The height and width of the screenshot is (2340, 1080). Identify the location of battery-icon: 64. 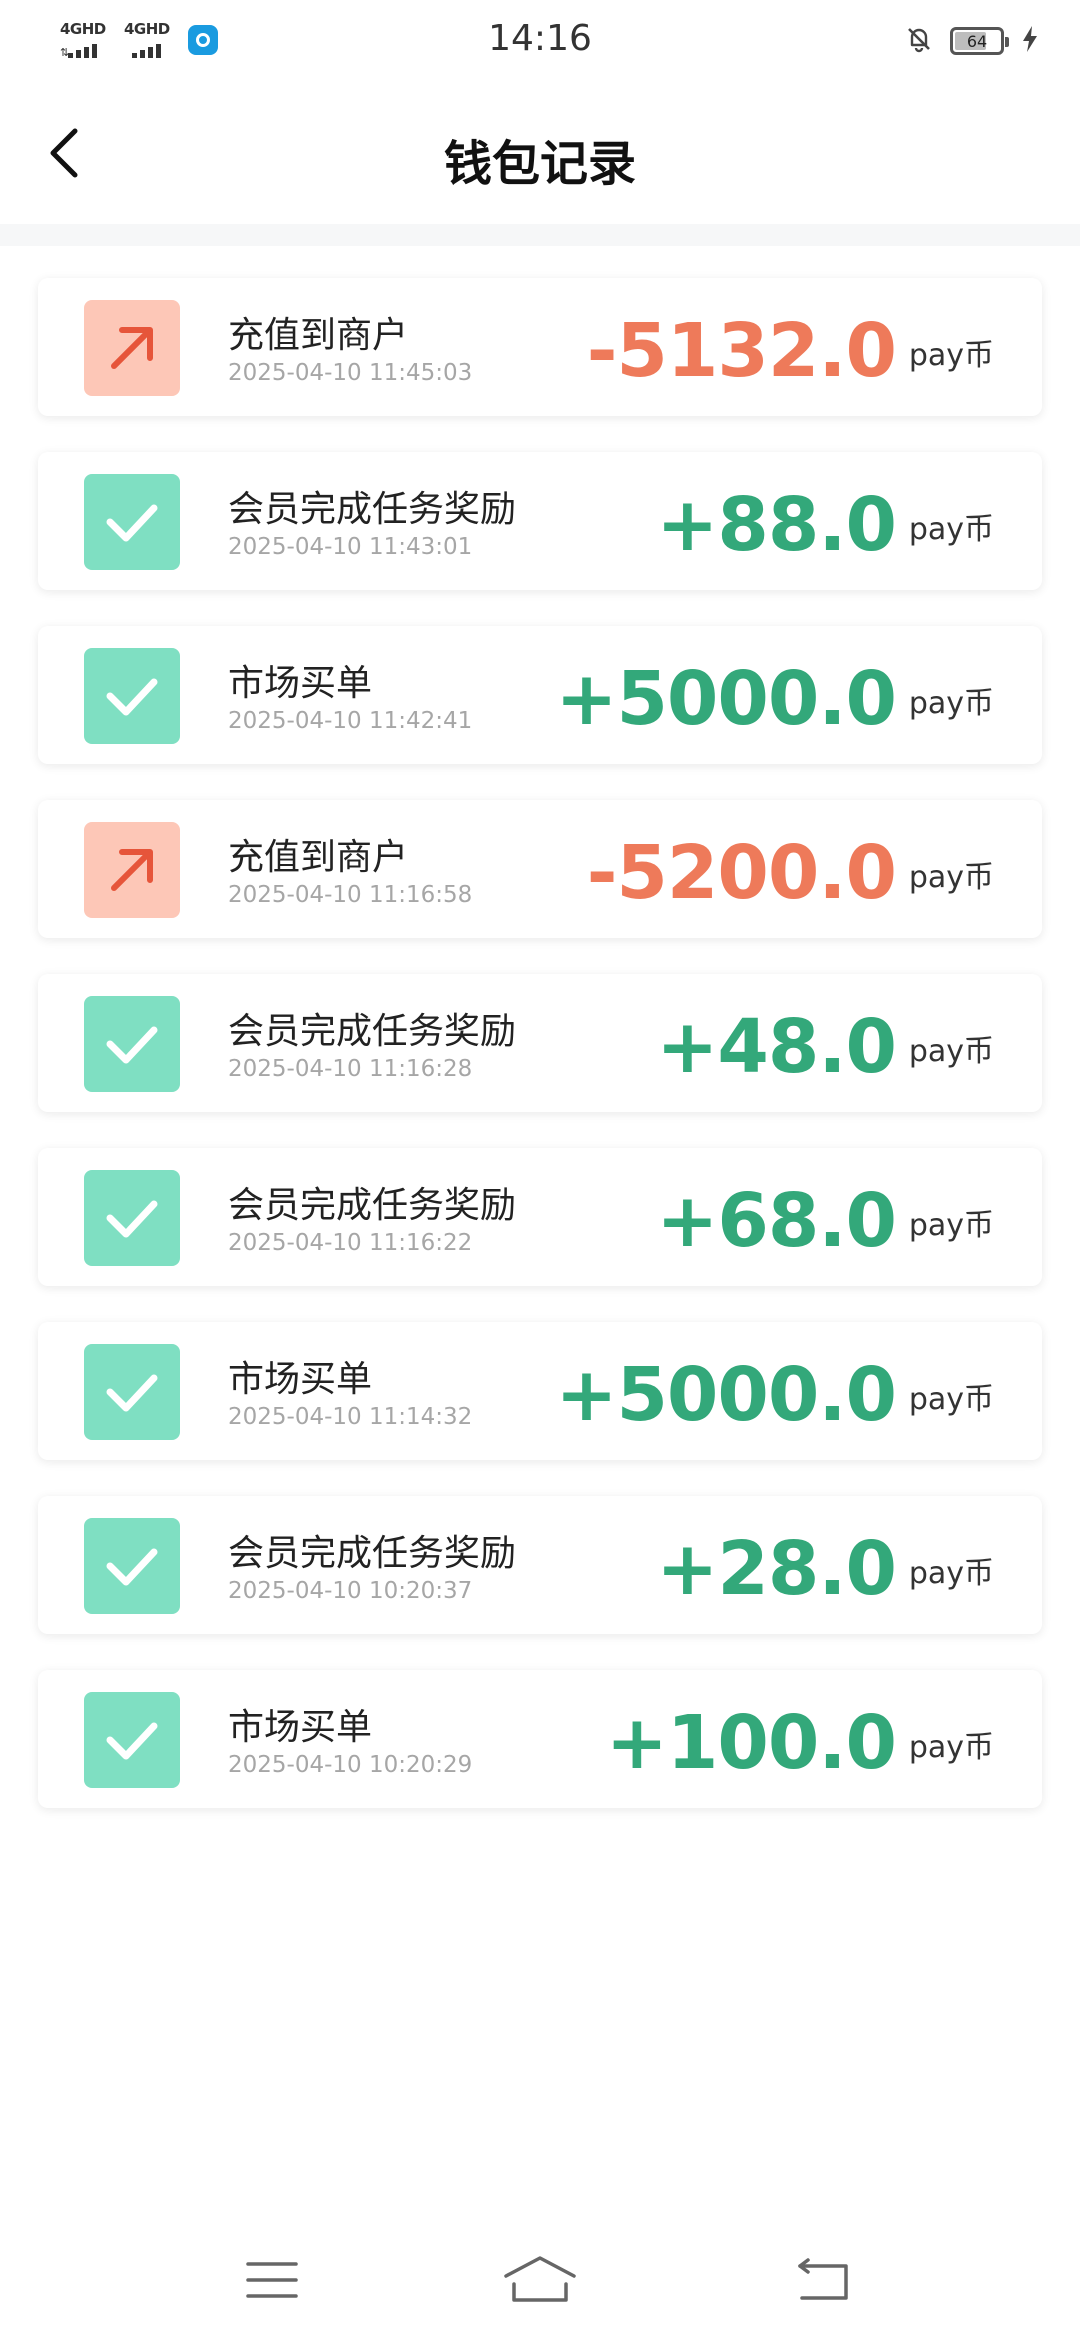
(979, 41).